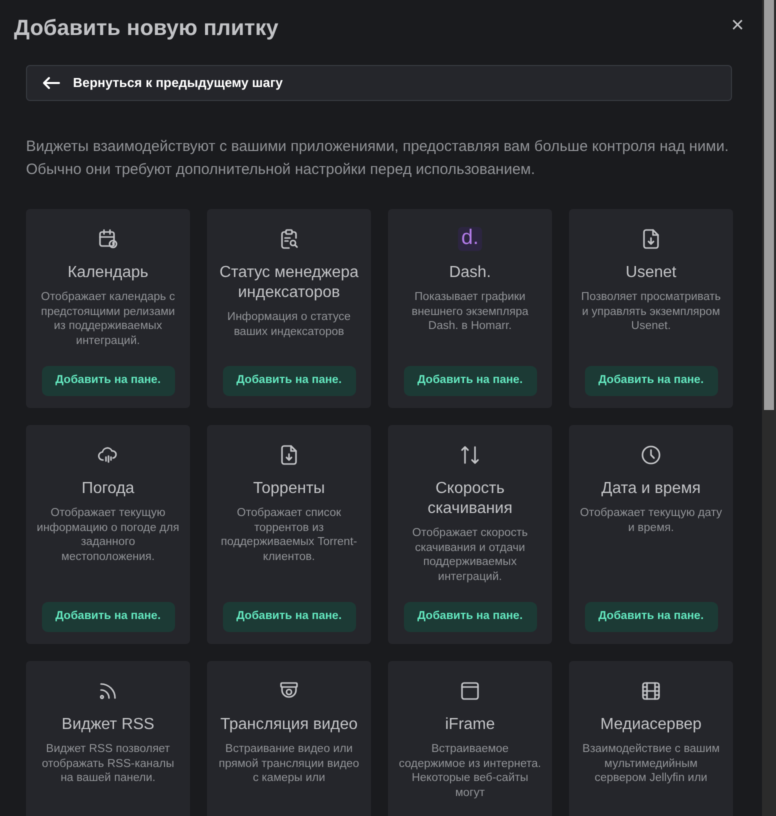  What do you see at coordinates (651, 312) in the screenshot?
I see `widget-description: Позволяет просматривать и управлять экземпляром Usenet.` at bounding box center [651, 312].